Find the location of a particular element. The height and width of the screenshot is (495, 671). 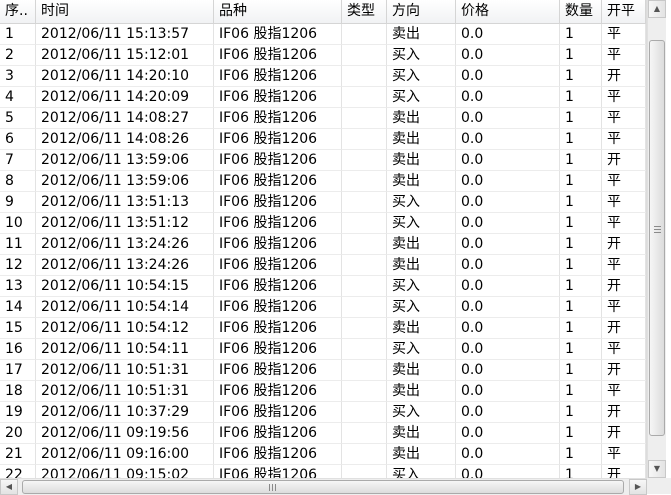

table-row: 11 2012/06/11 13:24:26 IF06 股指1206 卖出 0.0 1 开 is located at coordinates (323, 244).